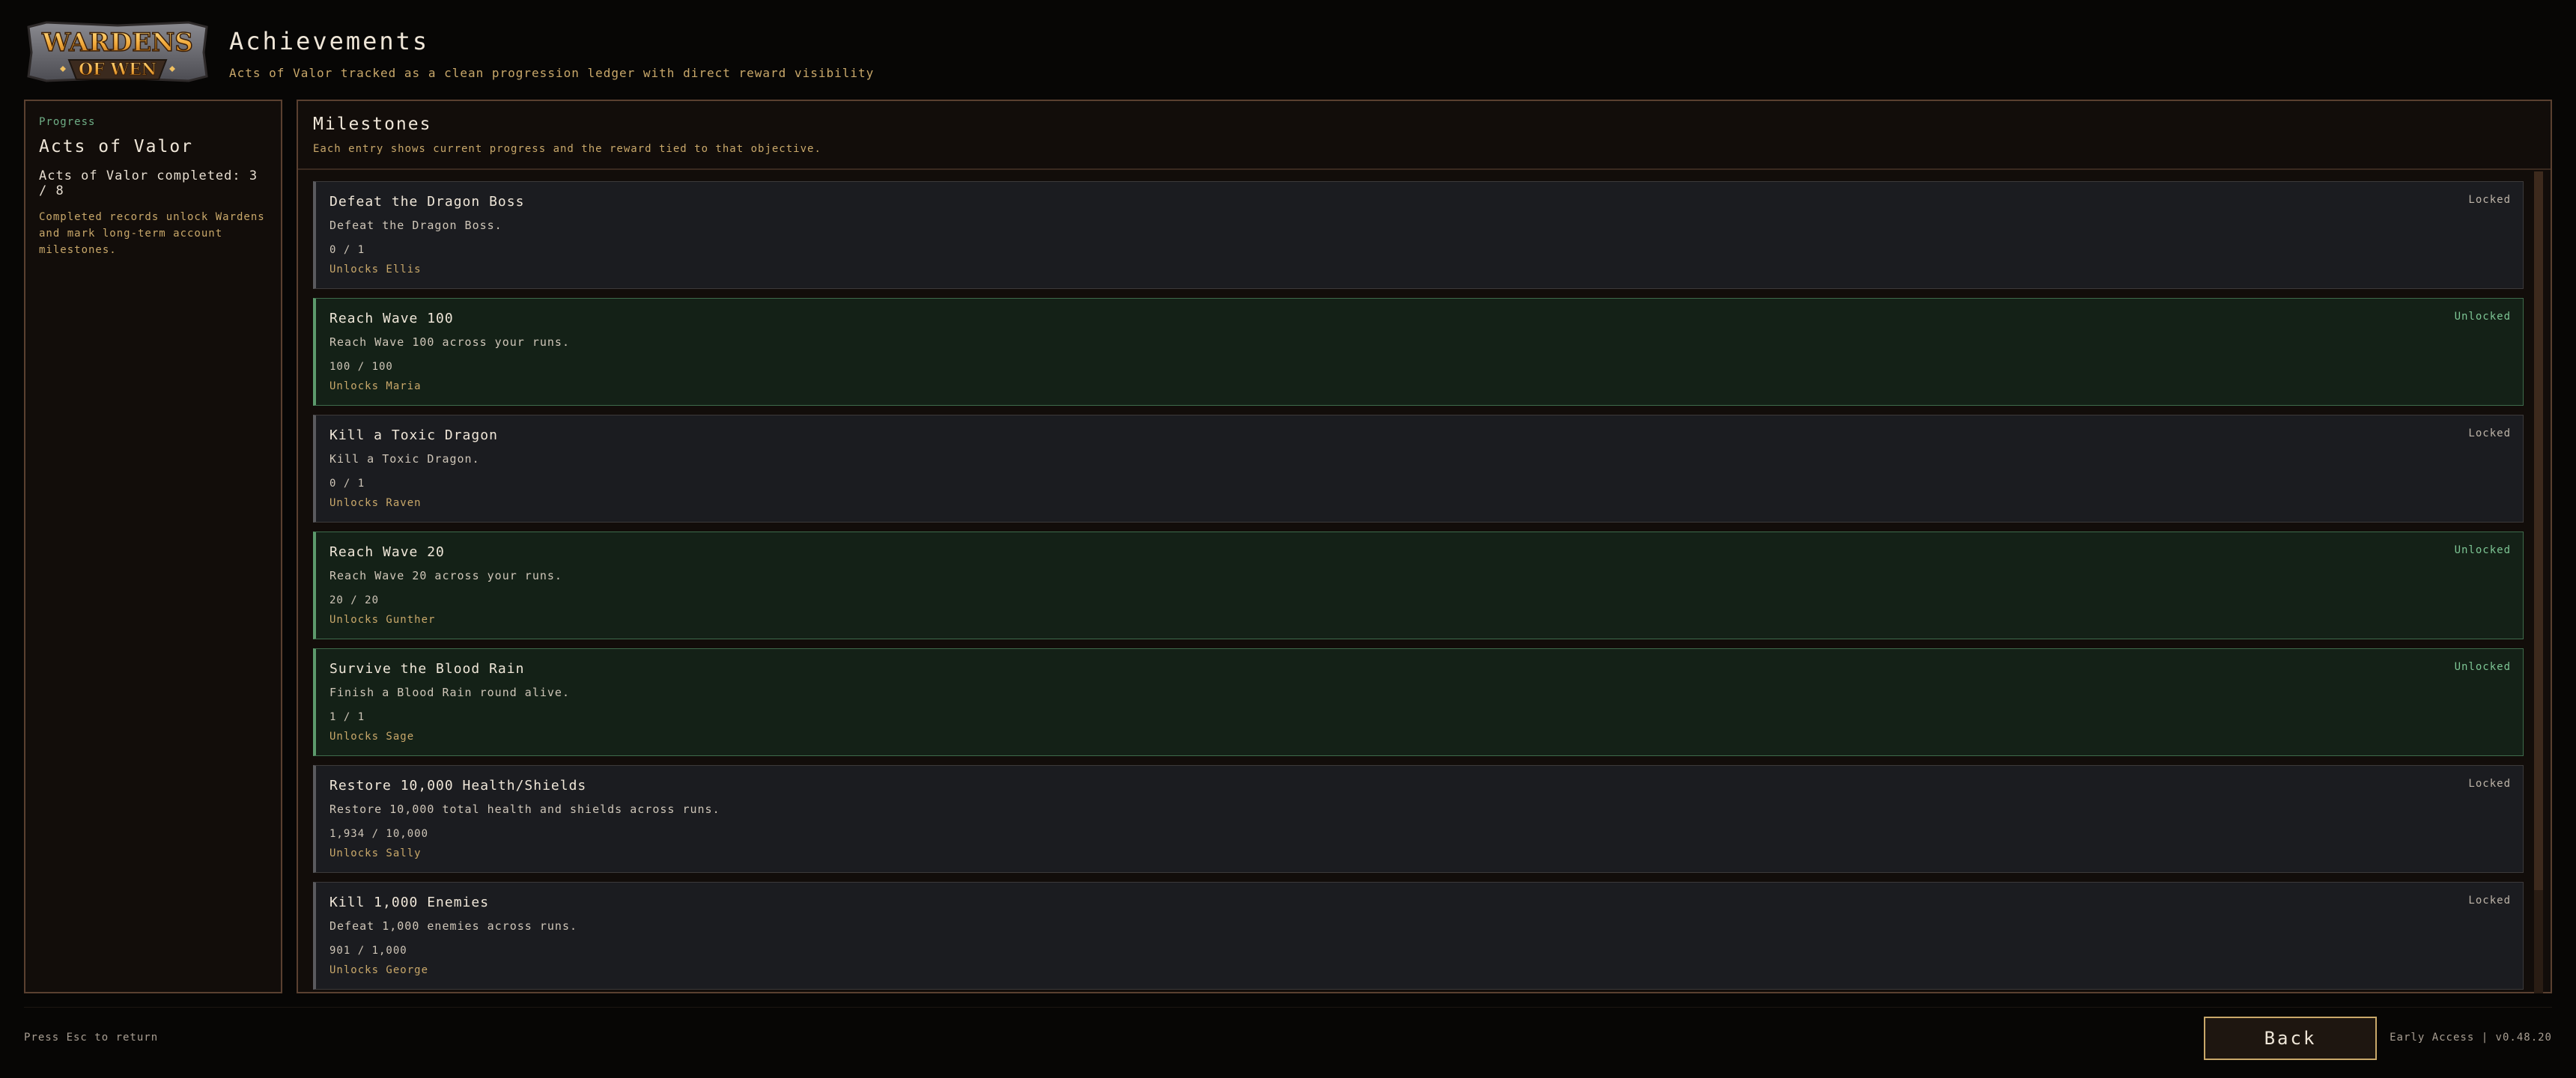  What do you see at coordinates (67, 122) in the screenshot?
I see `progress-kicker: Progress` at bounding box center [67, 122].